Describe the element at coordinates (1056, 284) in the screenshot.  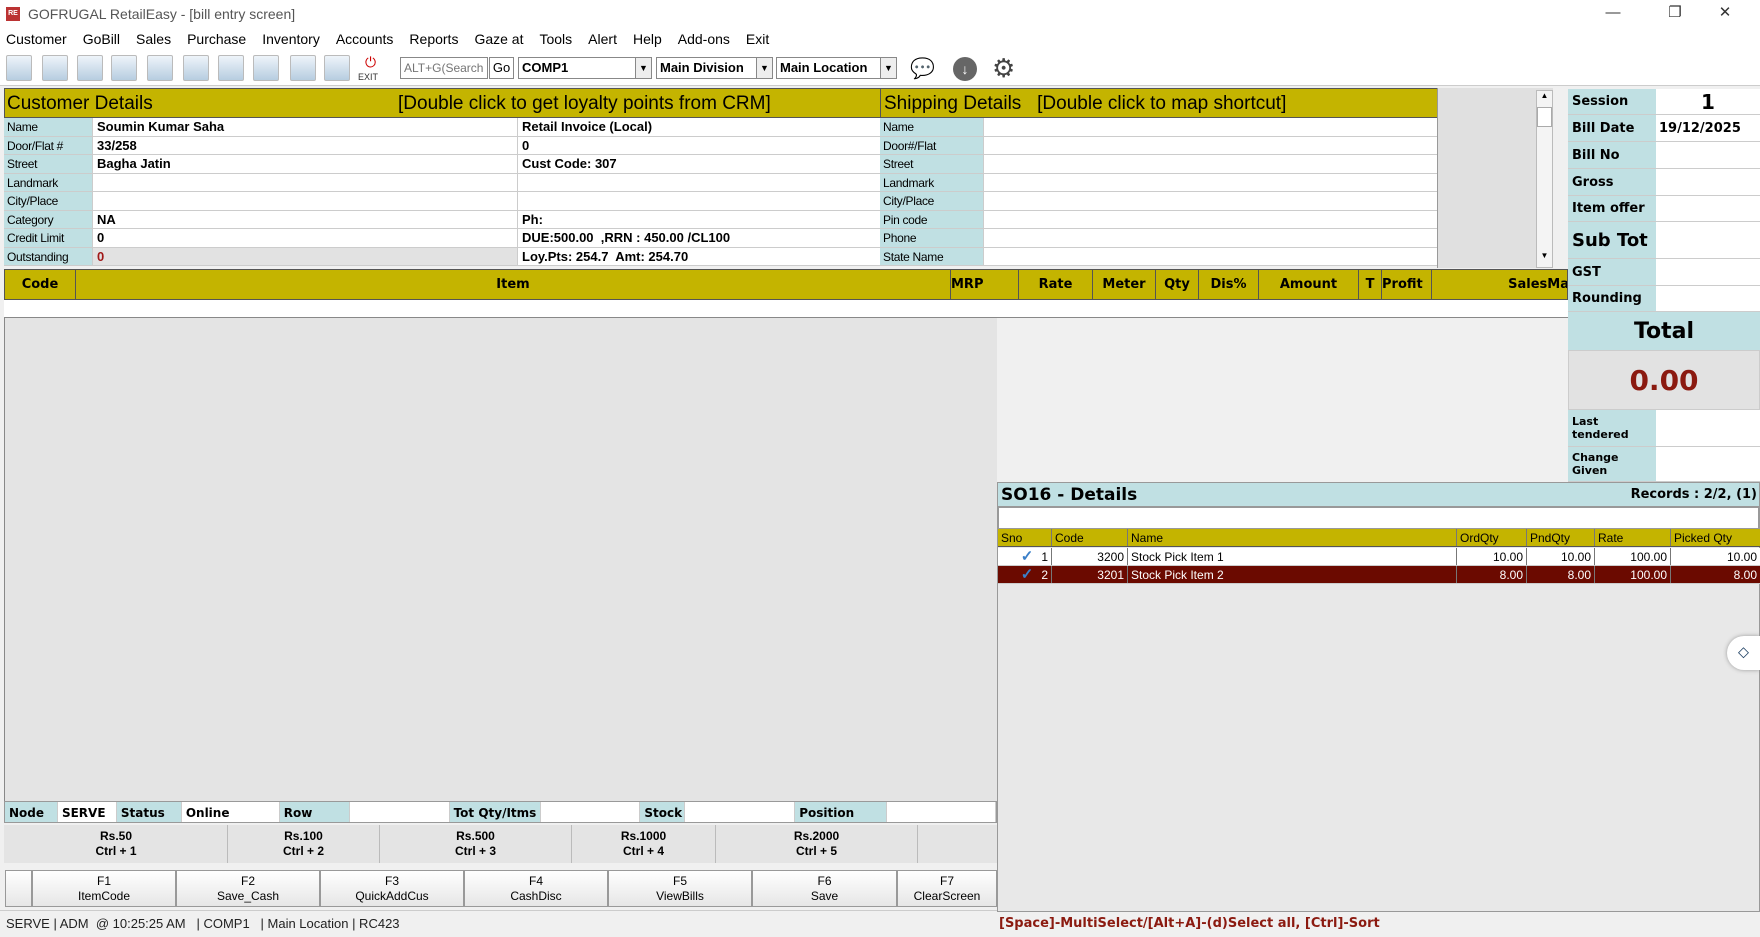
I see `column-header-rate: Rate` at that location.